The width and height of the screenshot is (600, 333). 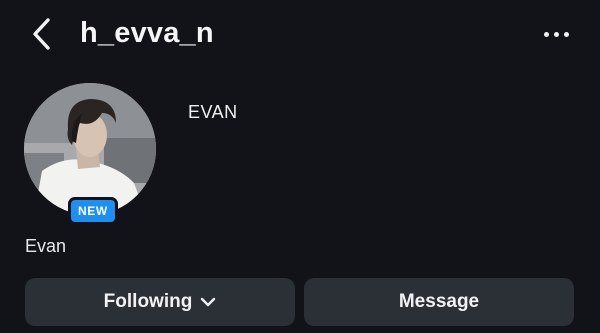 I want to click on message-label: Message, so click(x=439, y=301).